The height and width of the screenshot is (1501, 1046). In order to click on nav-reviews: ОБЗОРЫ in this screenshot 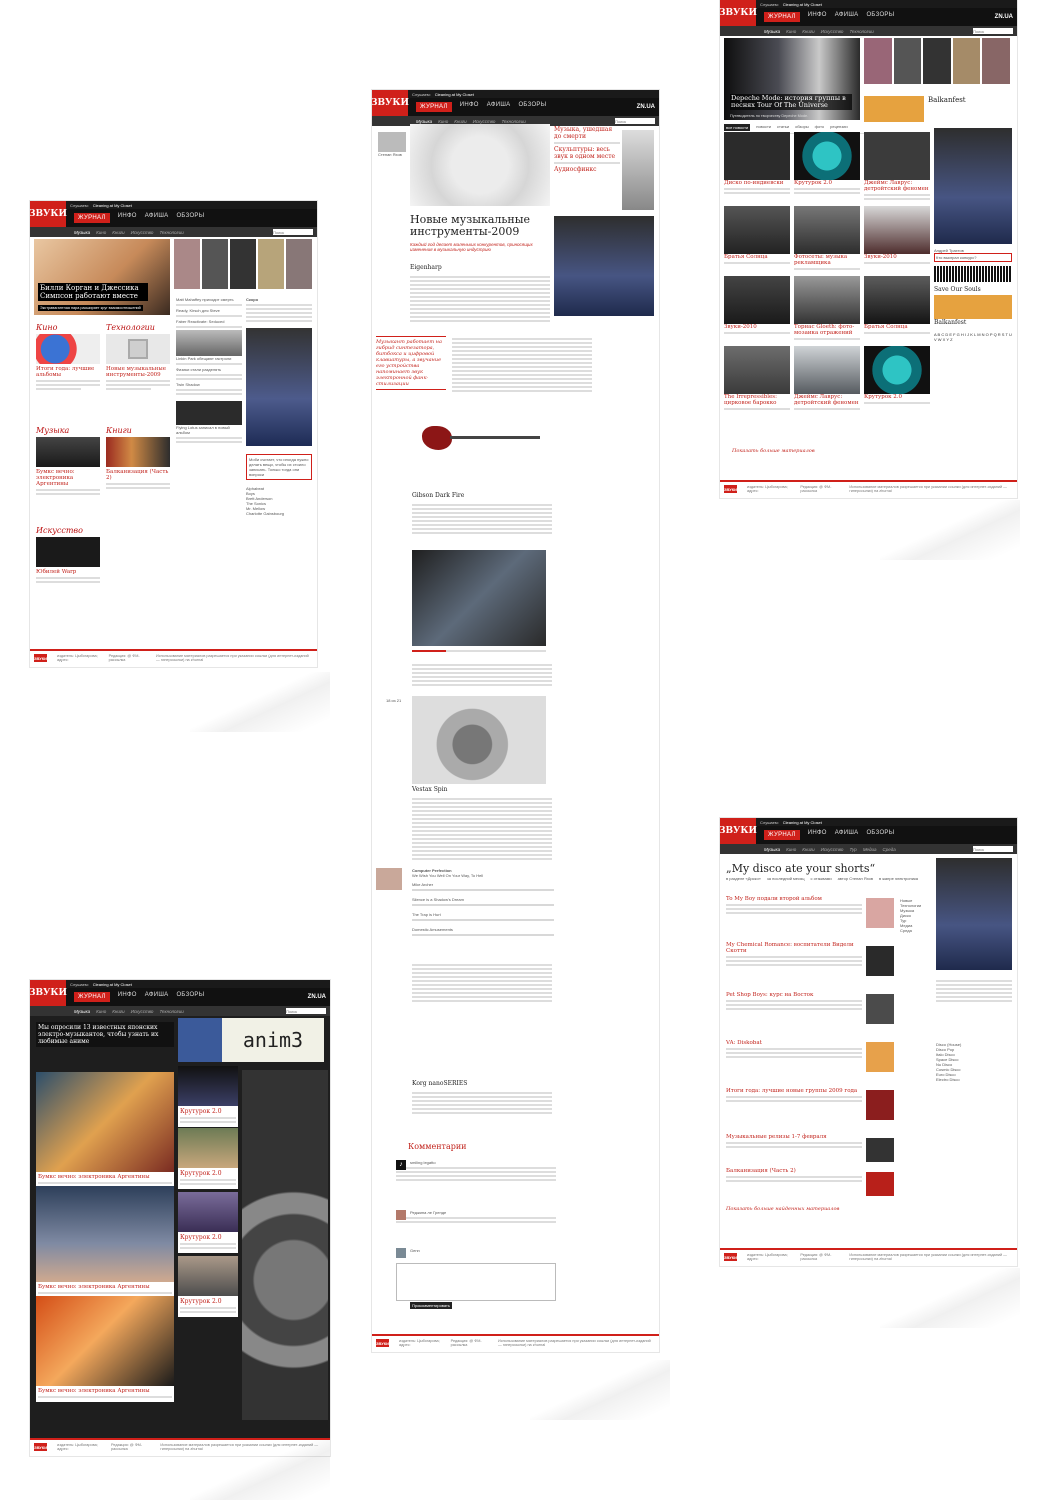, I will do `click(190, 218)`.